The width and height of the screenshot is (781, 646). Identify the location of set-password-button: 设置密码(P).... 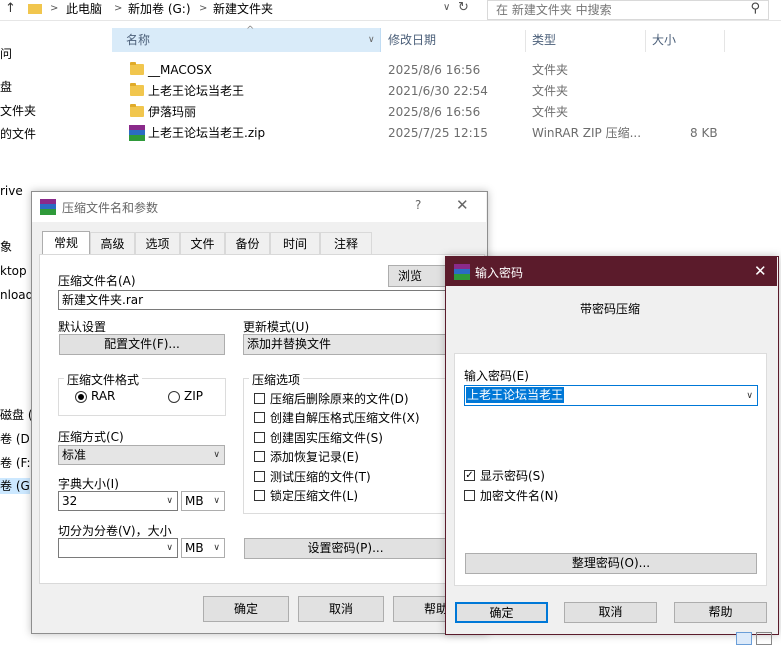
(345, 548).